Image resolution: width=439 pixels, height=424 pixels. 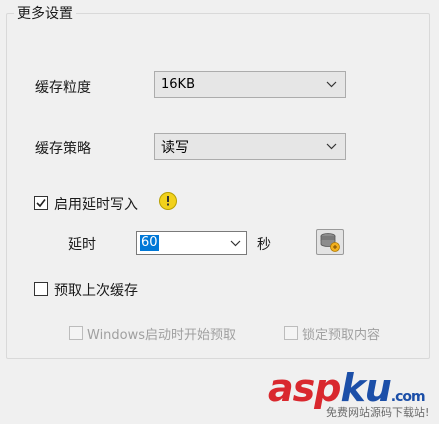 I want to click on cache-strategy-label: 缓存策略, so click(x=63, y=149).